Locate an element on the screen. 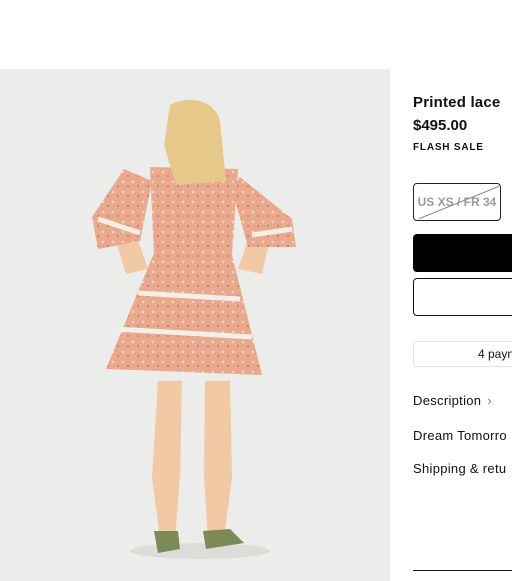  divider is located at coordinates (462, 570).